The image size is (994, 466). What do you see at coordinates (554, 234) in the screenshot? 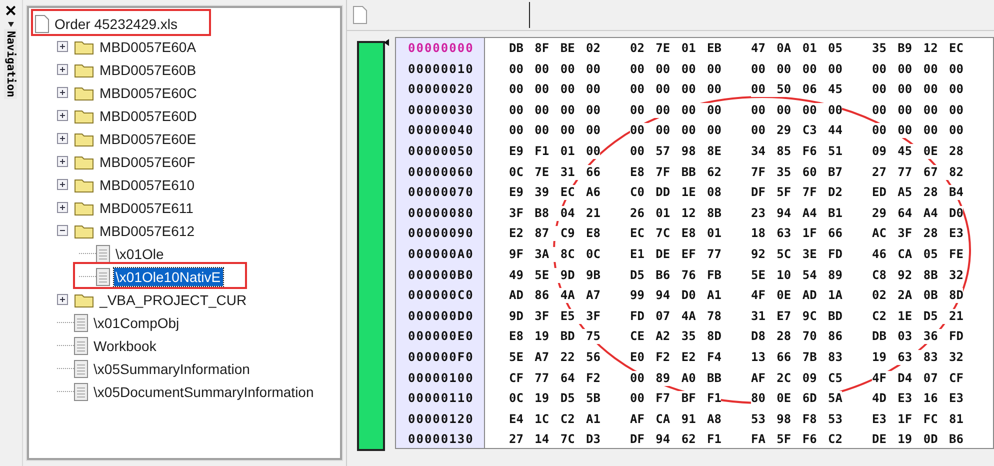
I see `hex-bytes: E2 87 C9 E8` at bounding box center [554, 234].